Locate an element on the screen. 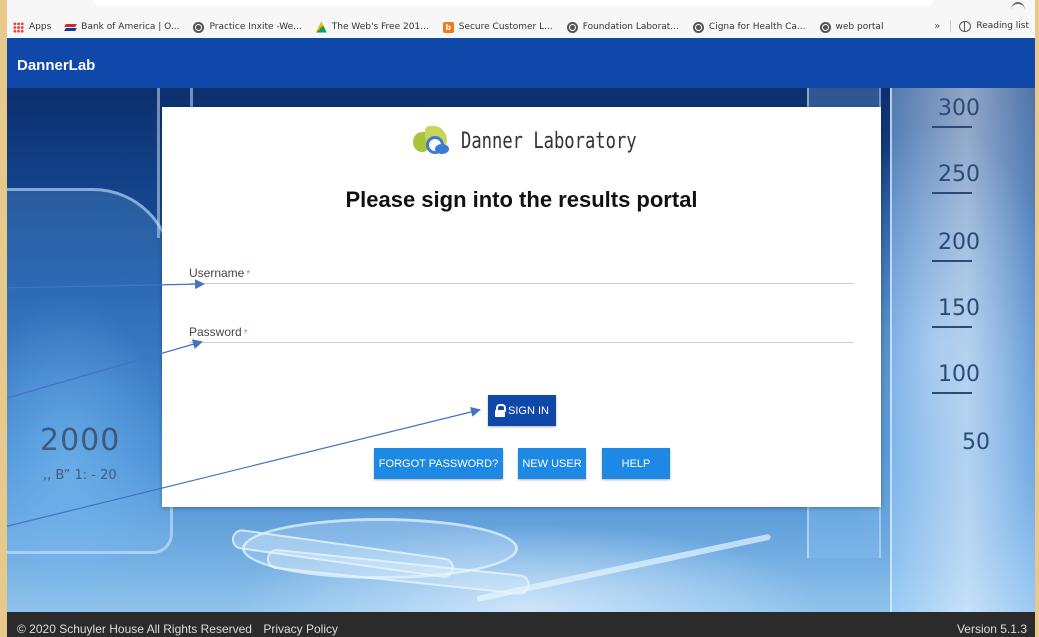 The width and height of the screenshot is (1039, 637). pipette is located at coordinates (624, 567).